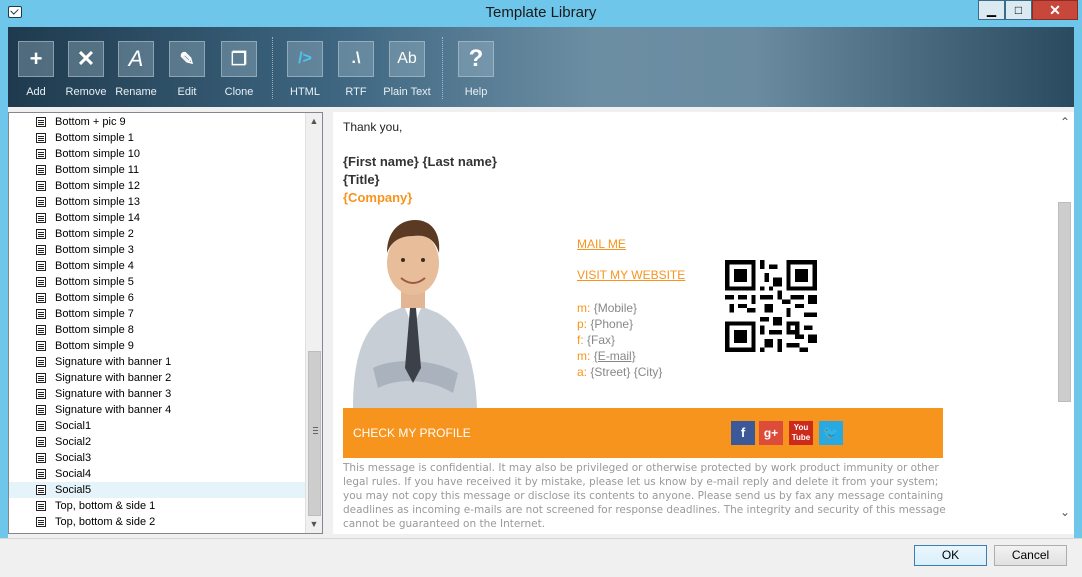 The width and height of the screenshot is (1082, 577). Describe the element at coordinates (1018, 10) in the screenshot. I see `maximize-button: □` at that location.